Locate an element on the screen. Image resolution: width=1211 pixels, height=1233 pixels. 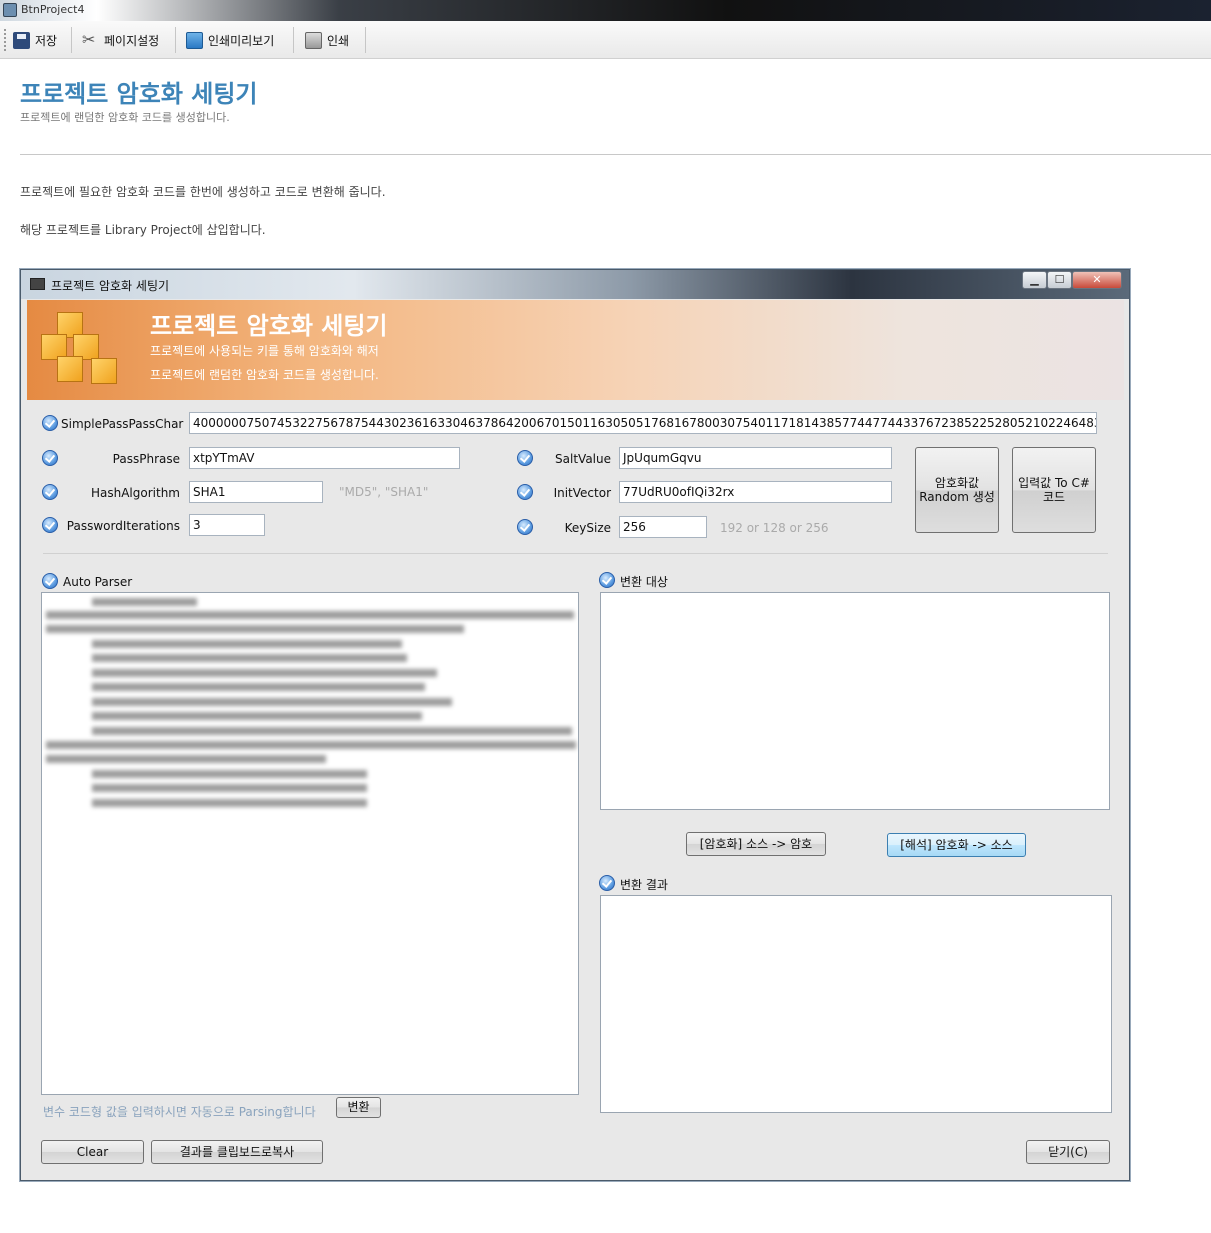
key-size-label: KeySize is located at coordinates (587, 528).